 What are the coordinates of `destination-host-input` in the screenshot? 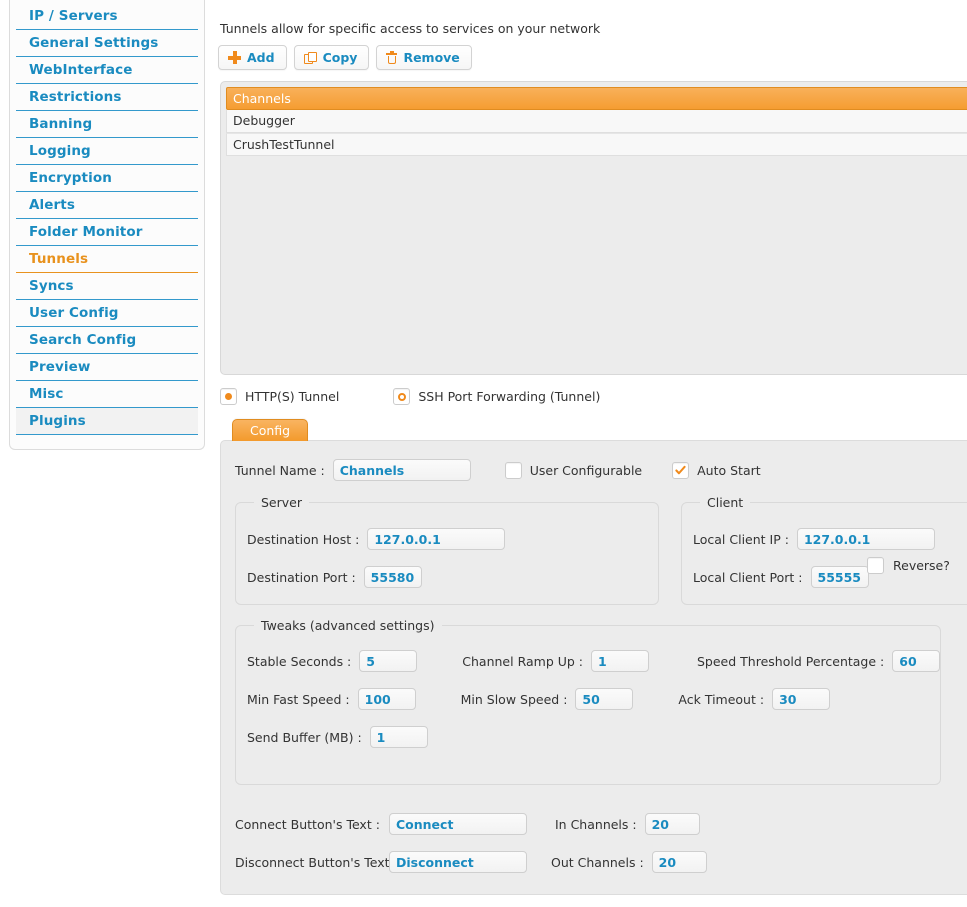 It's located at (436, 539).